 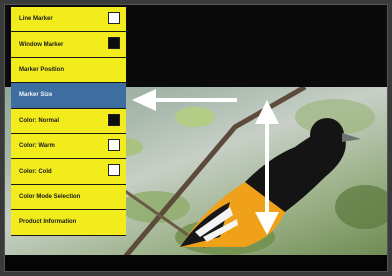 What do you see at coordinates (267, 167) in the screenshot?
I see `vertical-double-arrow-icon` at bounding box center [267, 167].